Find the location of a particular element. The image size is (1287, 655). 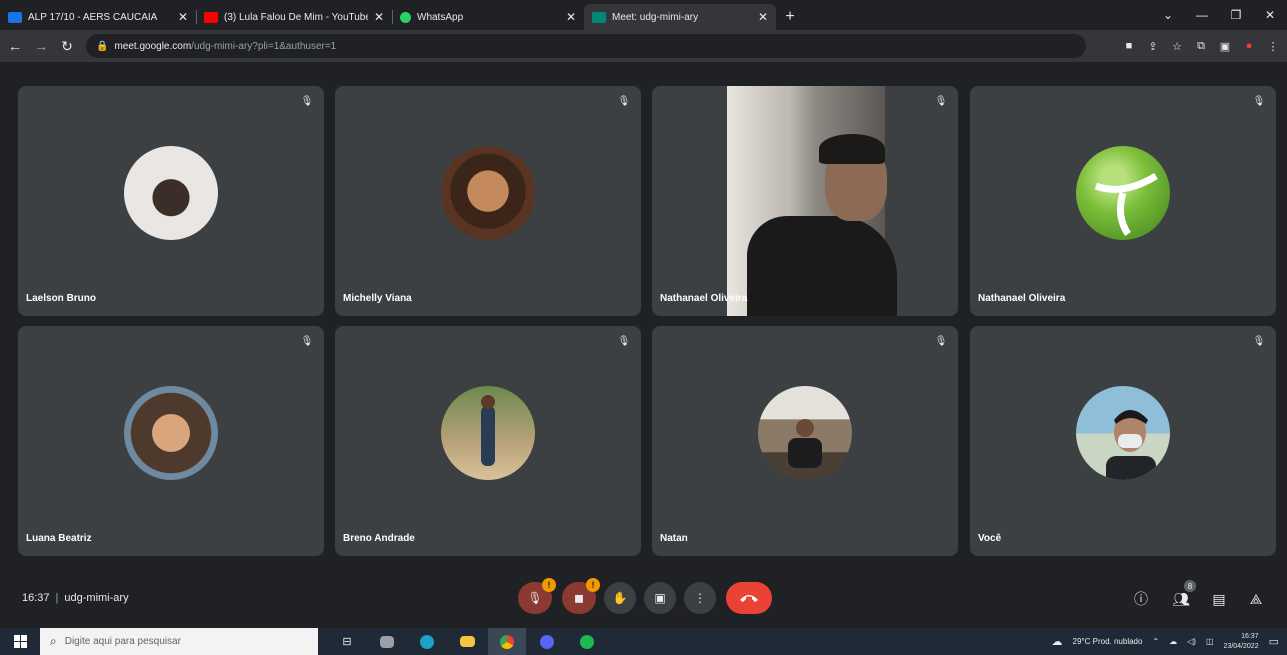

tray-chevron-icon: ⌃ is located at coordinates (1155, 641).